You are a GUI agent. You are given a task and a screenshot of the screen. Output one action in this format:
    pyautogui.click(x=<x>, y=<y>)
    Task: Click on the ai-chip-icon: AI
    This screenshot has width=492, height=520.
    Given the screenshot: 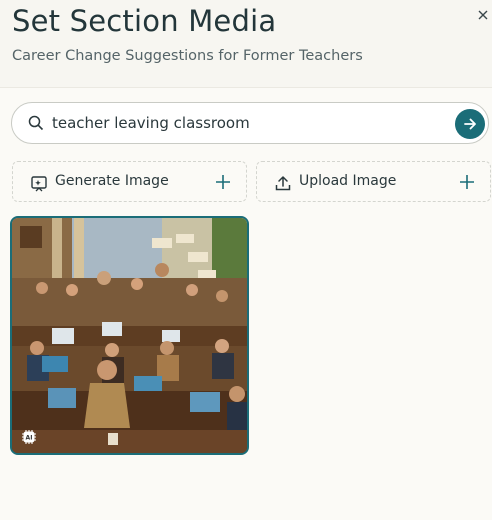 What is the action you would take?
    pyautogui.click(x=29, y=437)
    